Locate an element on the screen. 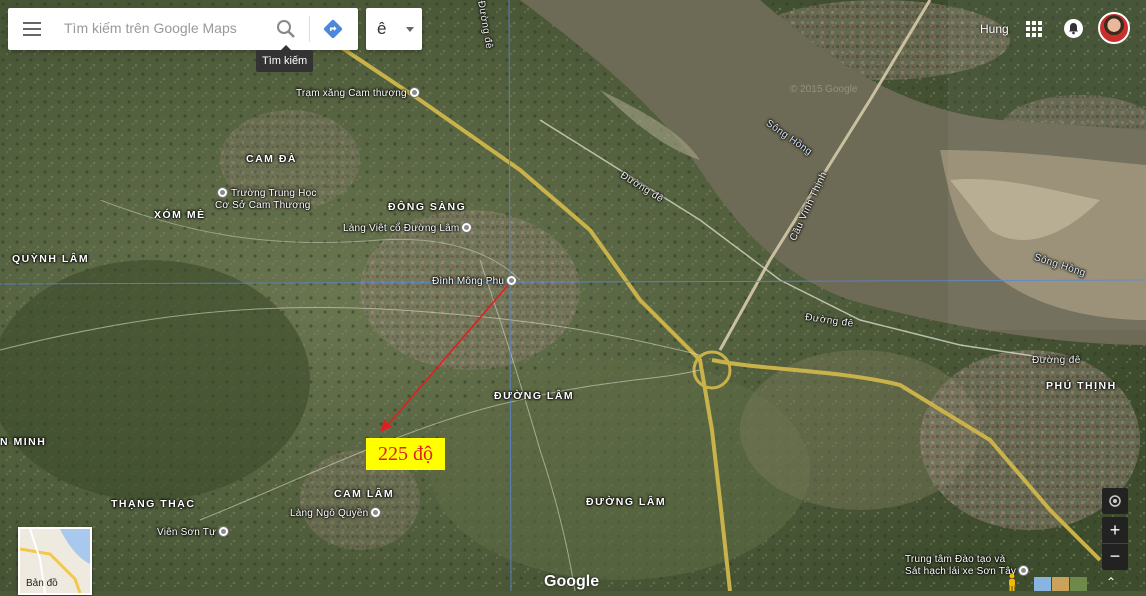 The height and width of the screenshot is (596, 1146). photo-thumbnails-icon is located at coordinates (1060, 584).